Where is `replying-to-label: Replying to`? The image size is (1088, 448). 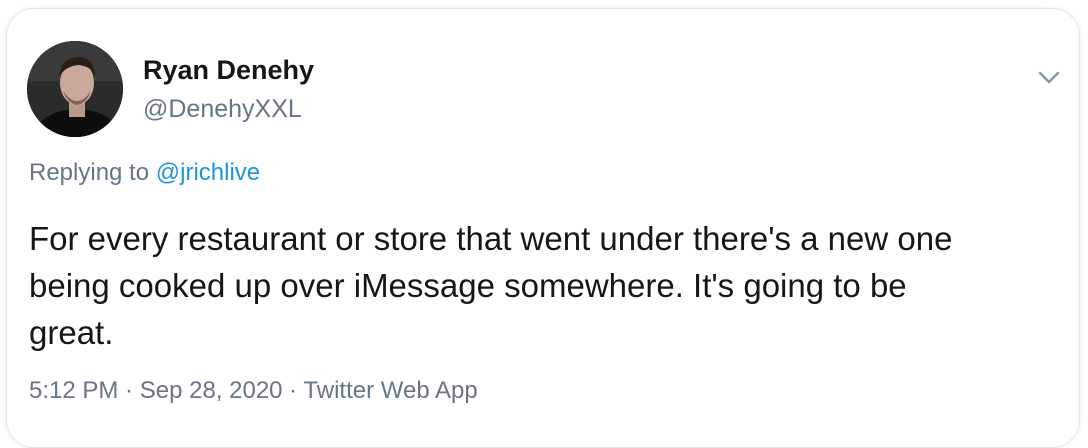 replying-to-label: Replying to is located at coordinates (92, 172).